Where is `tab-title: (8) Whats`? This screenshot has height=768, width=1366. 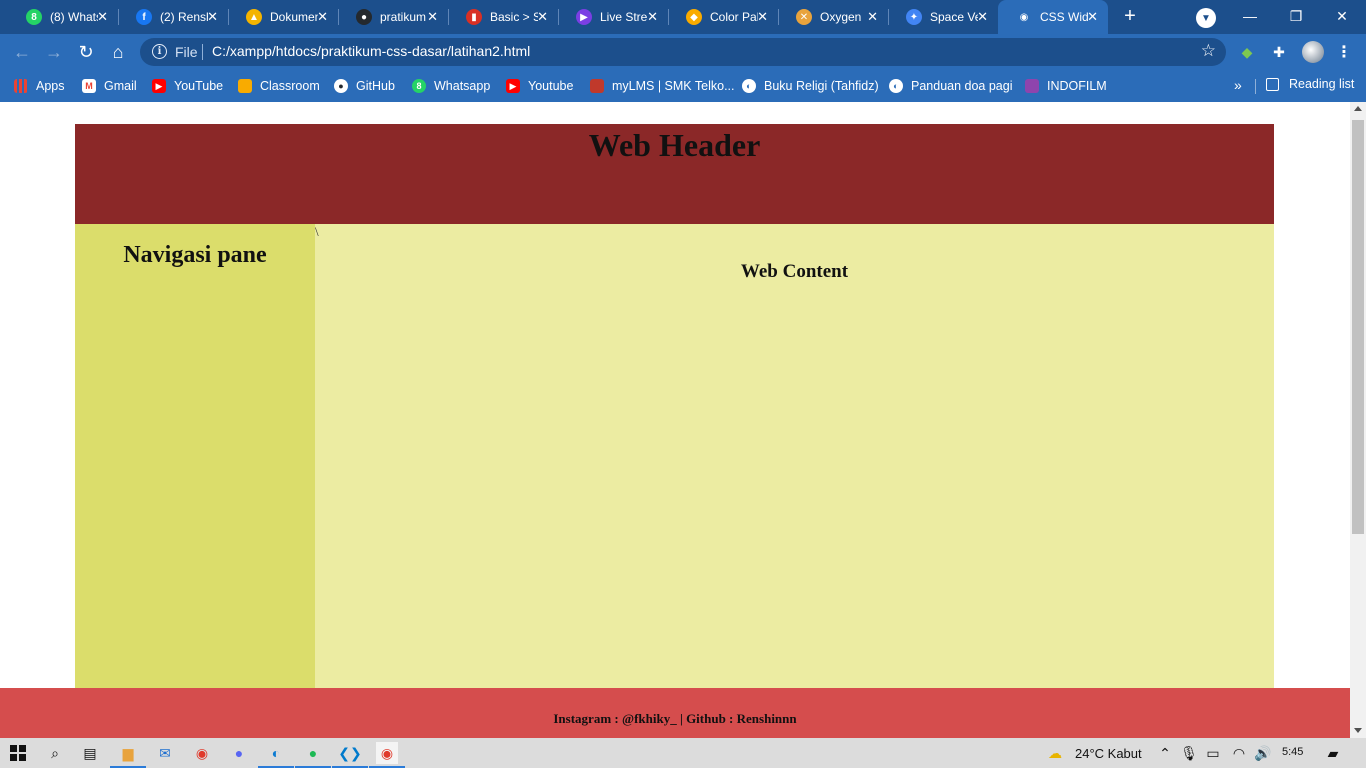 tab-title: (8) Whats is located at coordinates (74, 17).